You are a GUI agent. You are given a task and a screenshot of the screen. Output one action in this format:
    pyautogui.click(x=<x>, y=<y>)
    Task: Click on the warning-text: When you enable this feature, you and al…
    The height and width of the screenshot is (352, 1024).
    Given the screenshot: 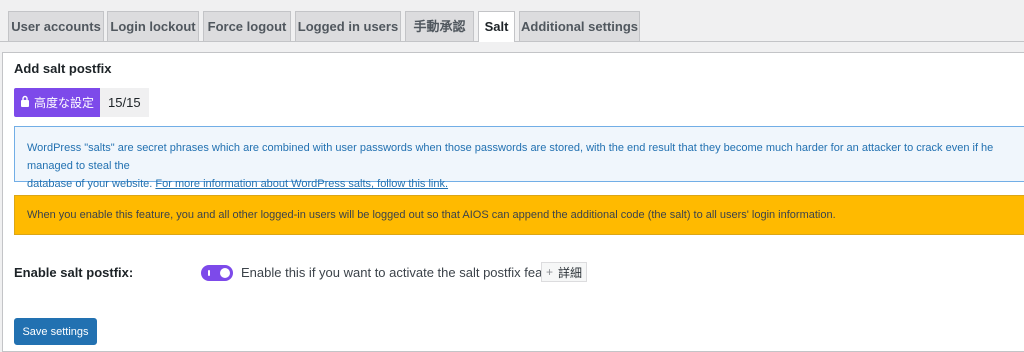 What is the action you would take?
    pyautogui.click(x=431, y=215)
    